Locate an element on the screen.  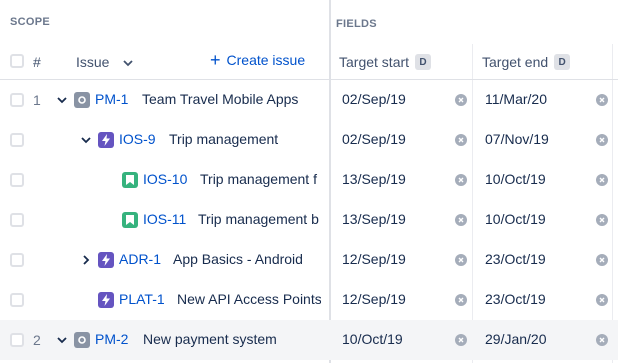
issue-column-header: Issue is located at coordinates (105, 62).